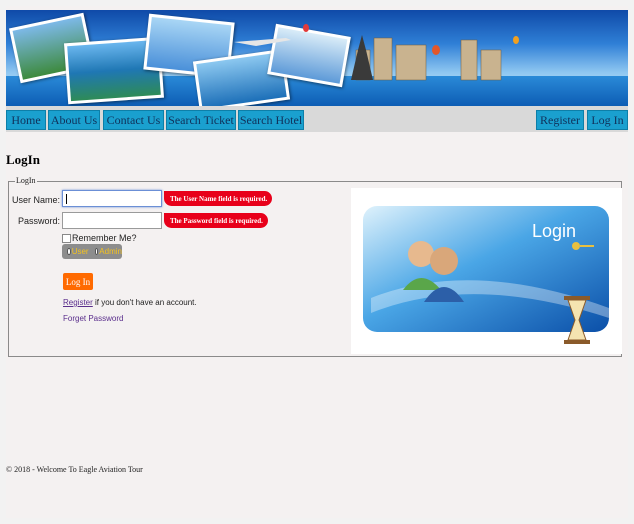 Image resolution: width=634 pixels, height=524 pixels. Describe the element at coordinates (112, 198) in the screenshot. I see `username-input` at that location.